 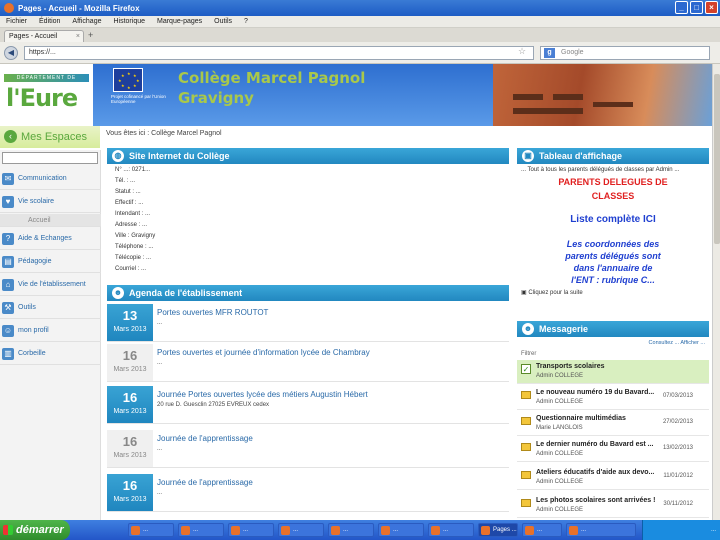 What do you see at coordinates (16, 21) in the screenshot?
I see `menu-file: Fichier` at bounding box center [16, 21].